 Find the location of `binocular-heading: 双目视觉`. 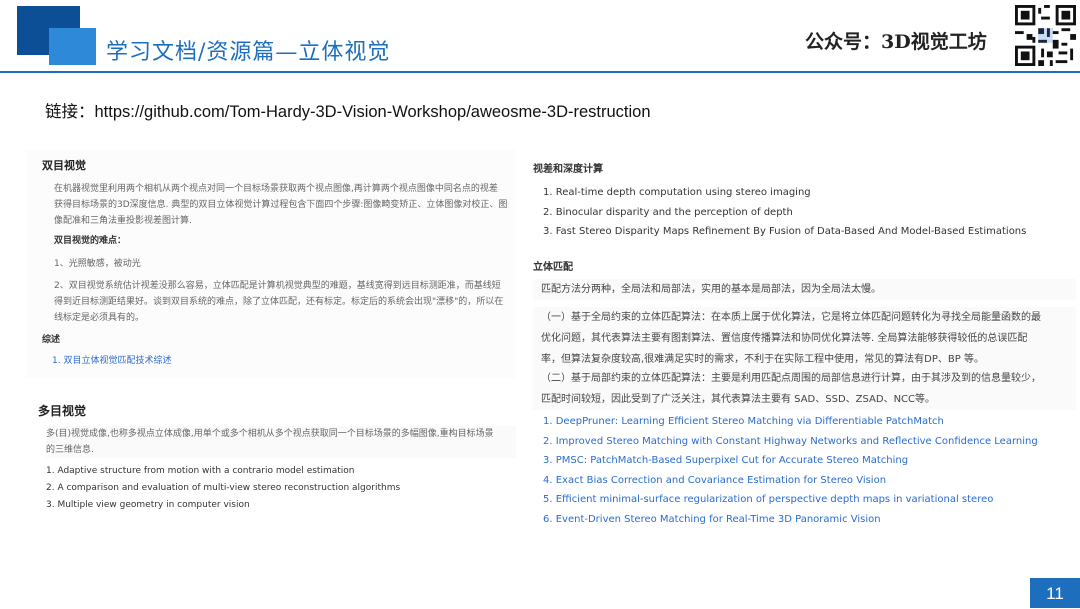

binocular-heading: 双目视觉 is located at coordinates (64, 165).